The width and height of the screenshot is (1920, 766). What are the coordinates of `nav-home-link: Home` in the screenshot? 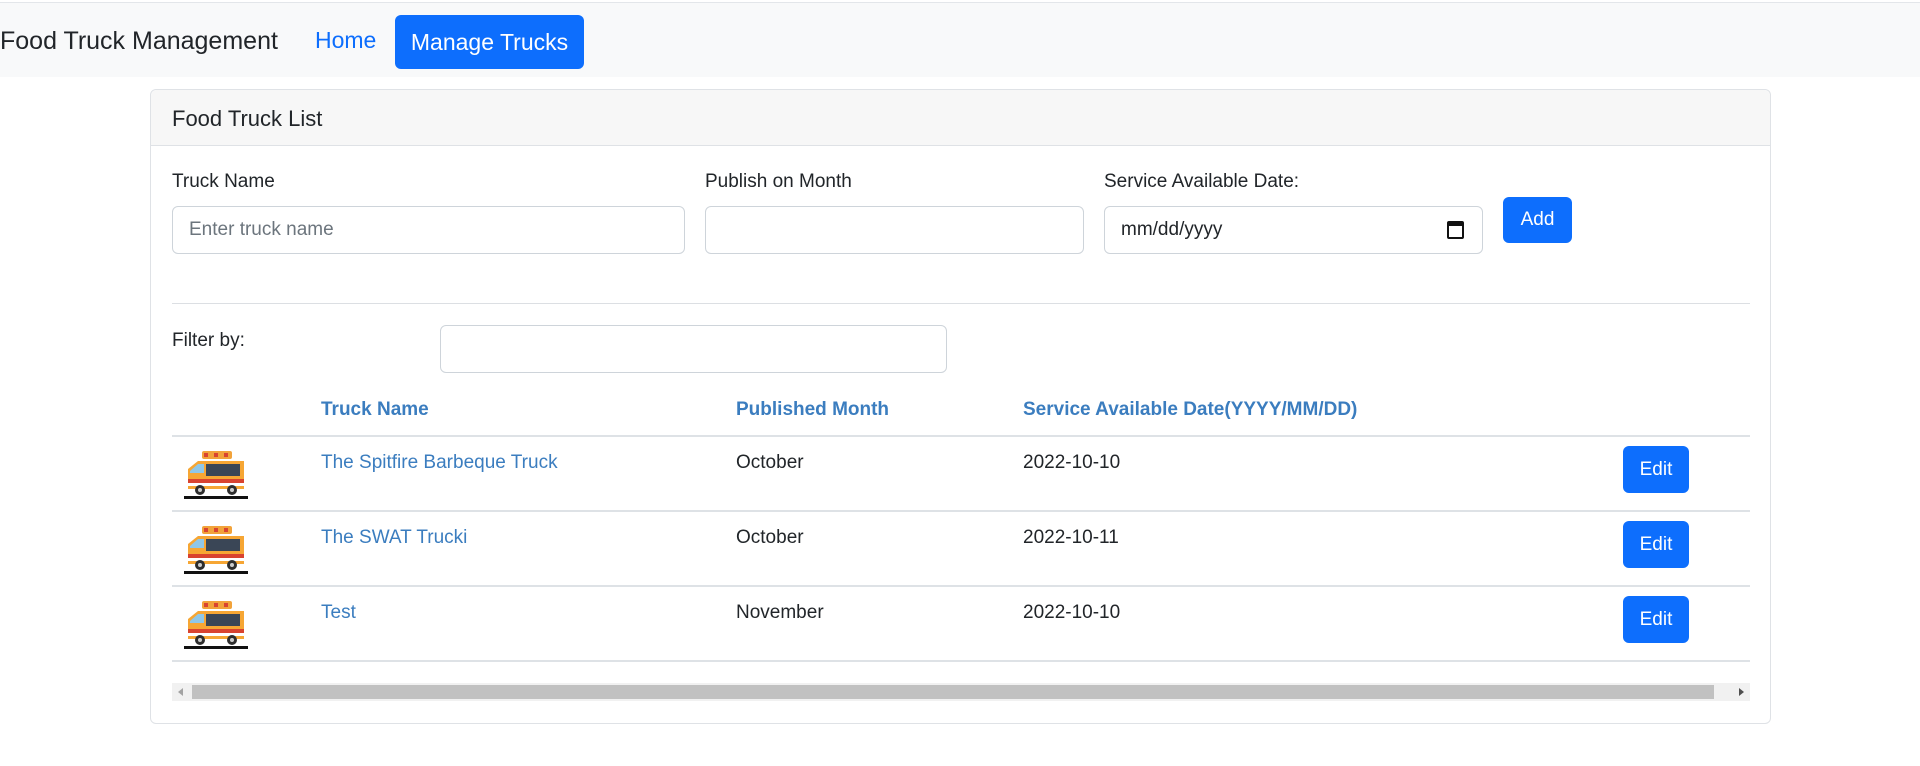 It's located at (345, 40).